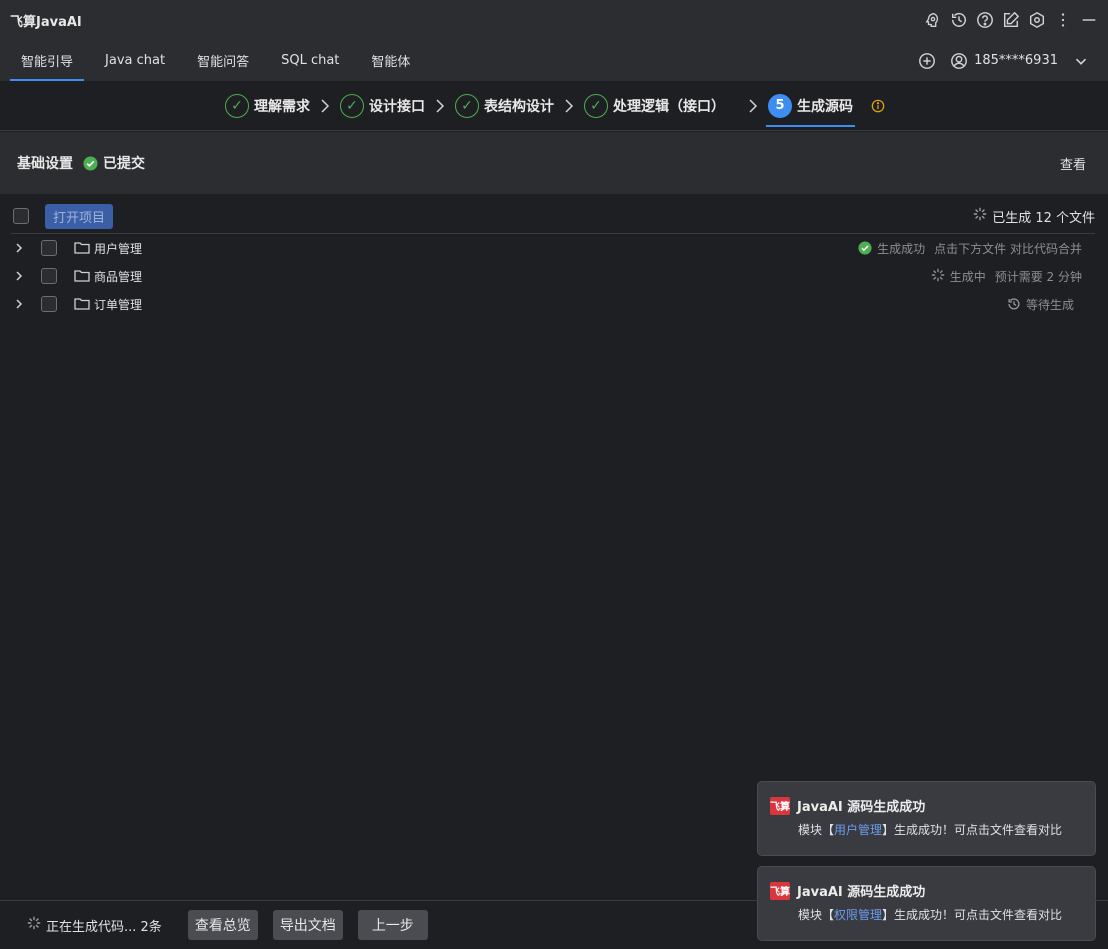 This screenshot has height=949, width=1108. What do you see at coordinates (878, 106) in the screenshot?
I see `info-icon` at bounding box center [878, 106].